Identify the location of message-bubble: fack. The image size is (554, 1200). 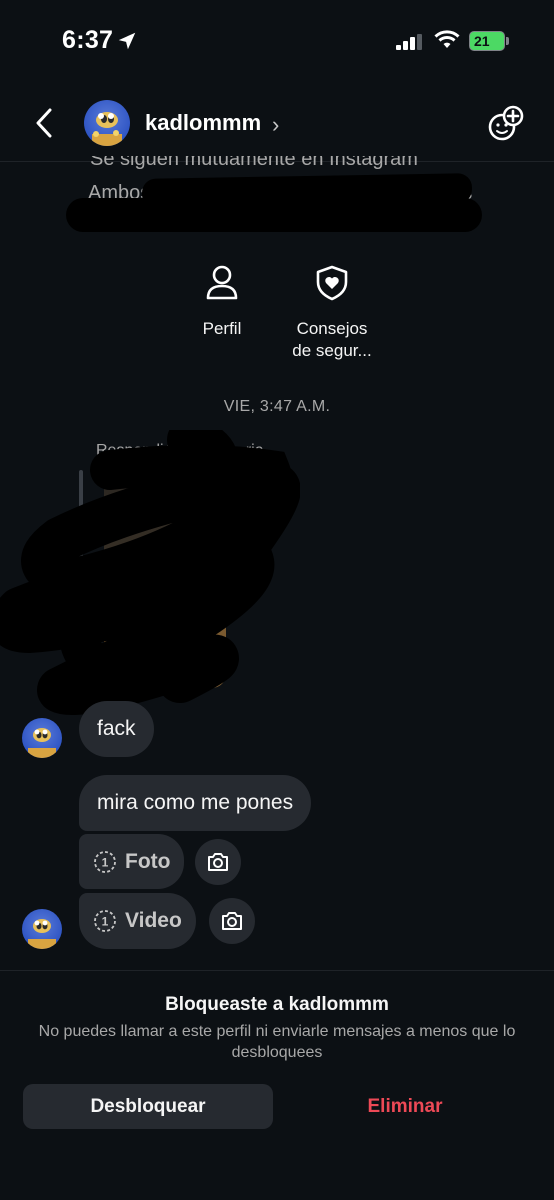
(116, 729).